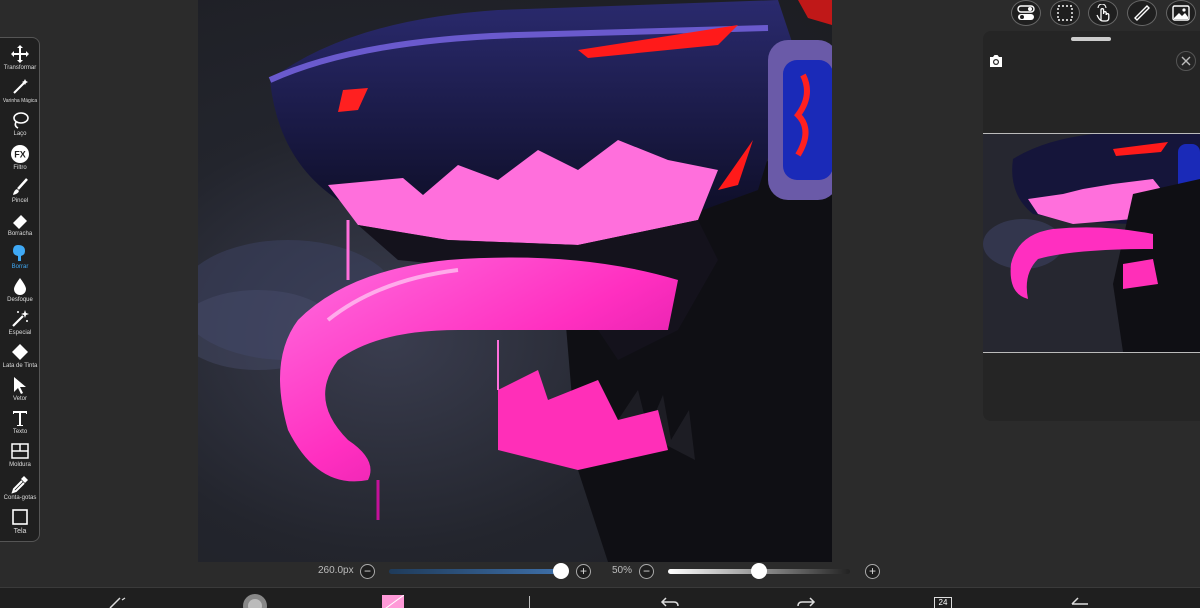 The image size is (1200, 608). What do you see at coordinates (20, 517) in the screenshot?
I see `canvas-square-icon` at bounding box center [20, 517].